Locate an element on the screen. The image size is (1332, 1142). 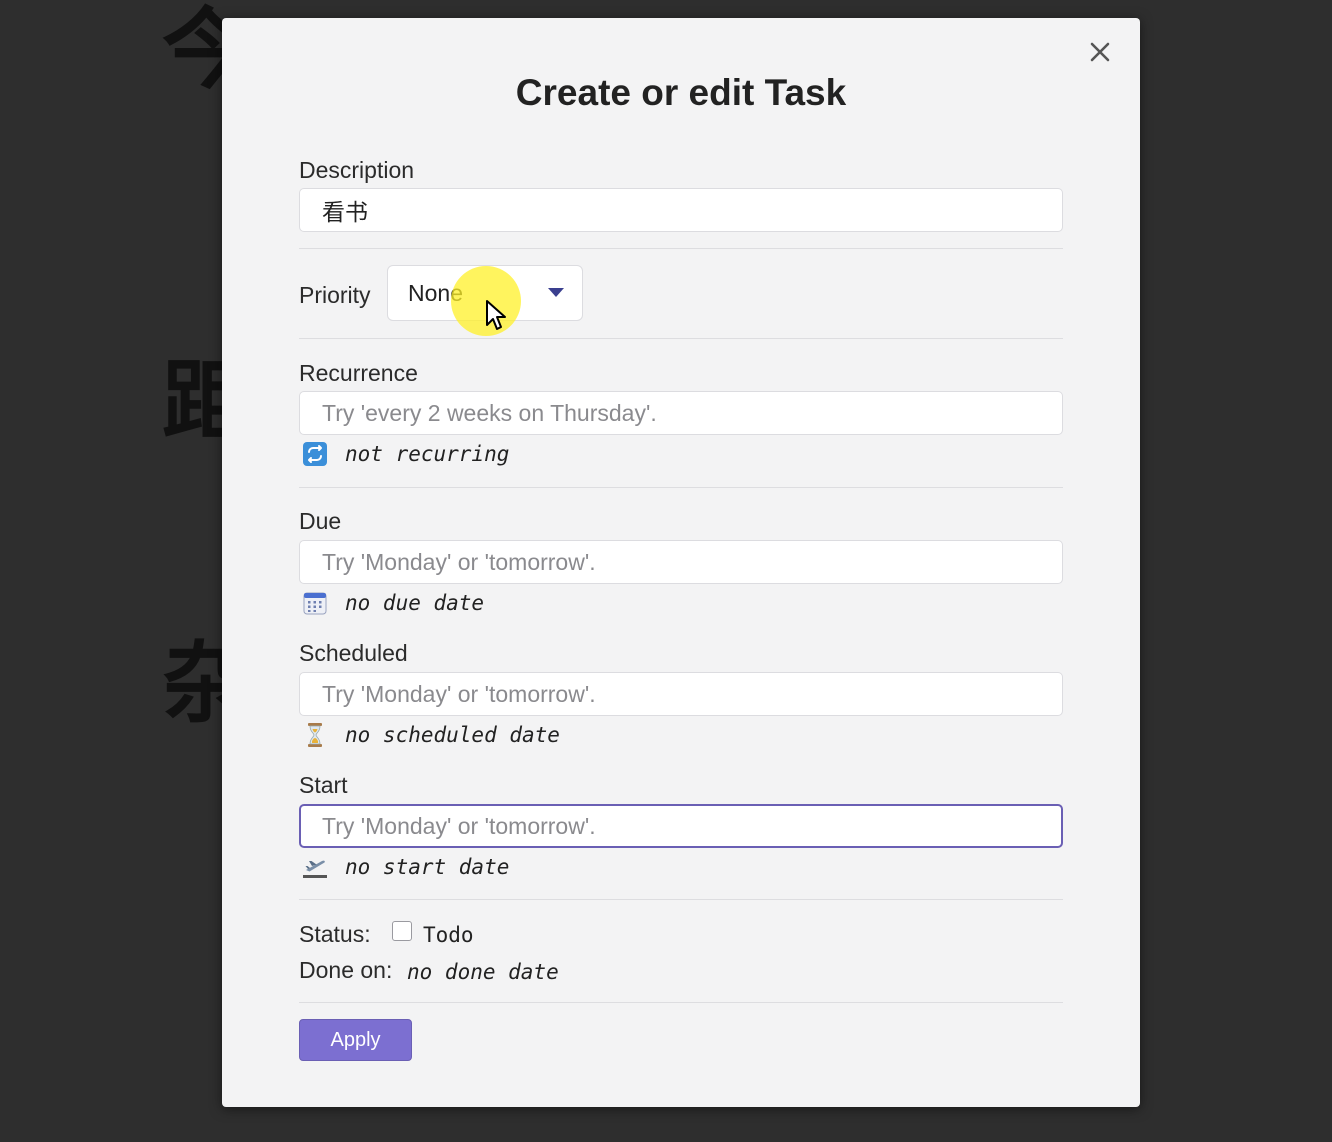
close-icon is located at coordinates (1100, 52).